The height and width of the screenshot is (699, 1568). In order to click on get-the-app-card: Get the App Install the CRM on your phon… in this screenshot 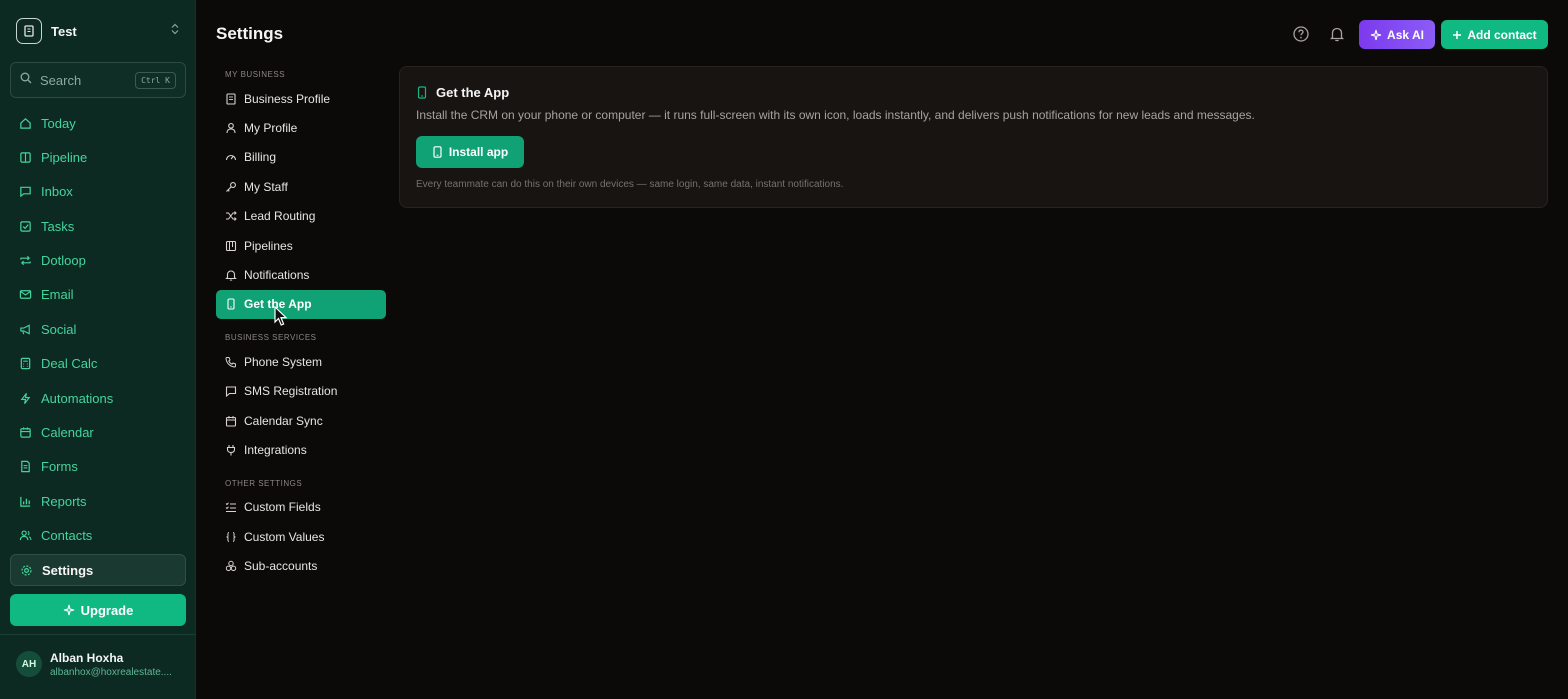, I will do `click(973, 137)`.